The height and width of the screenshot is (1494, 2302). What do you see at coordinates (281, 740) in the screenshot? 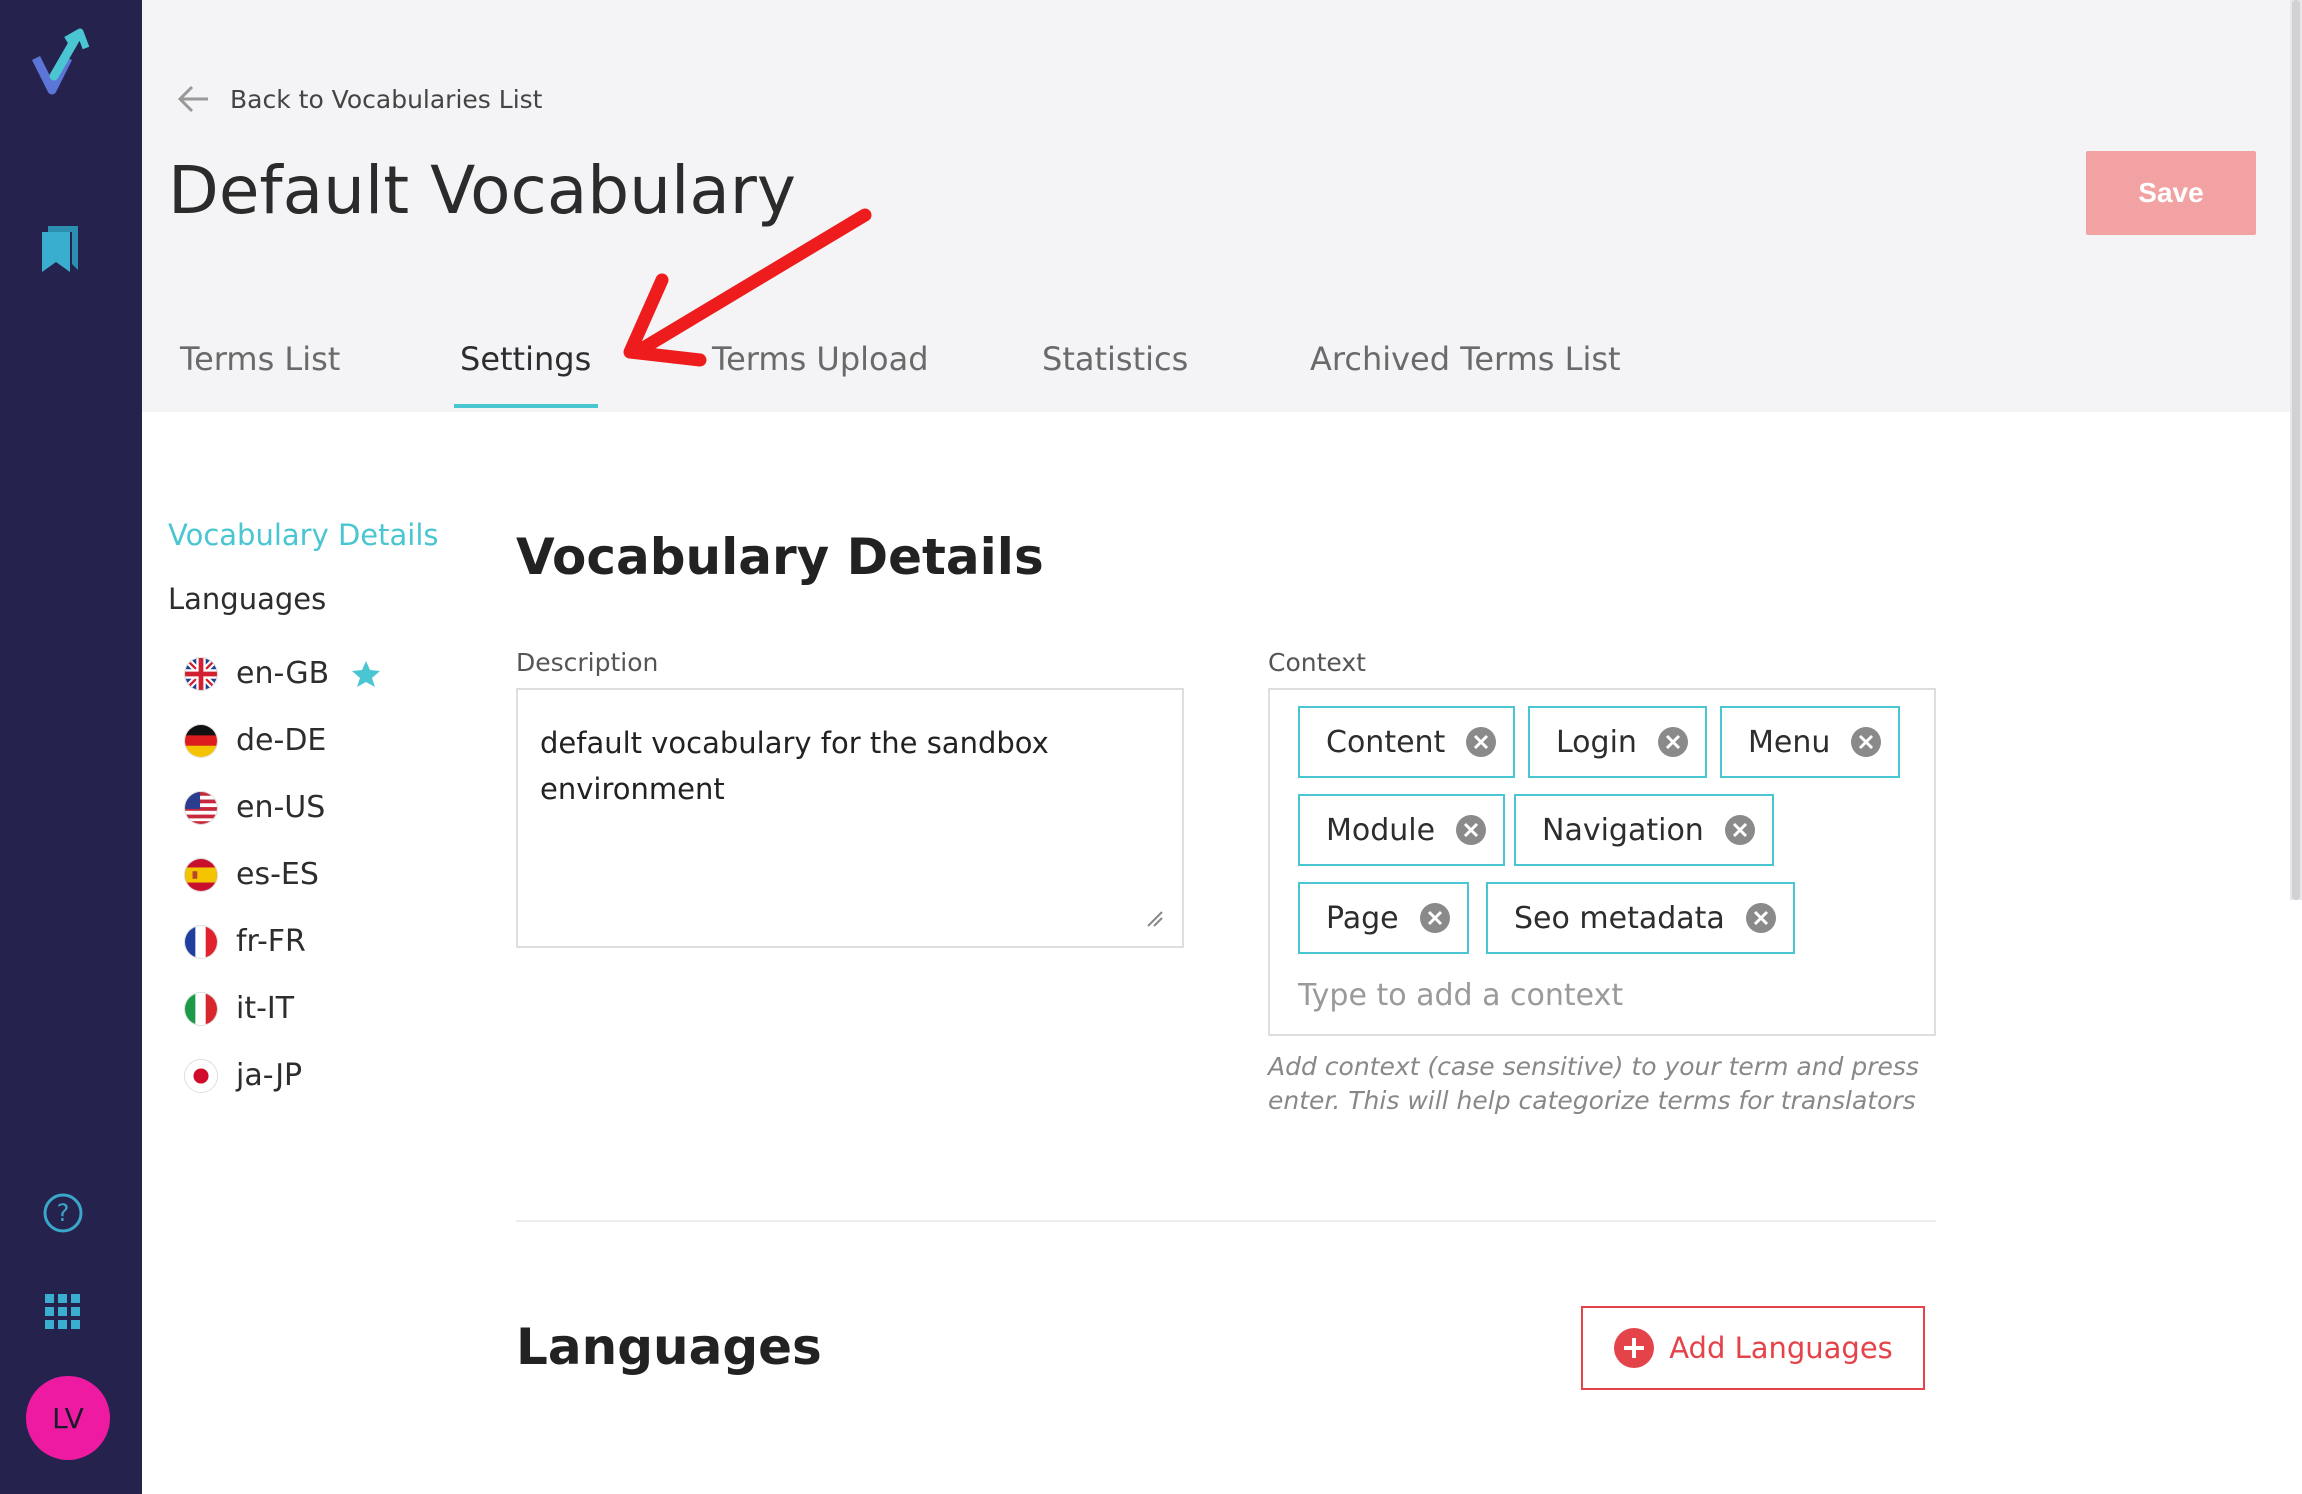
I see `language-code: de-DE` at bounding box center [281, 740].